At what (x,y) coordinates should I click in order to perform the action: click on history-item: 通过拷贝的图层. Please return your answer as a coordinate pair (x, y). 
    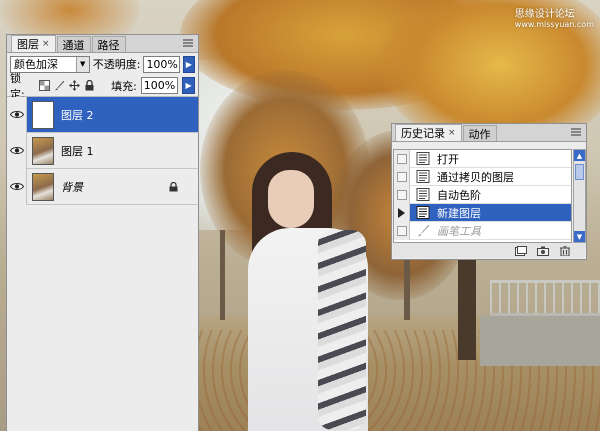
    Looking at the image, I should click on (482, 176).